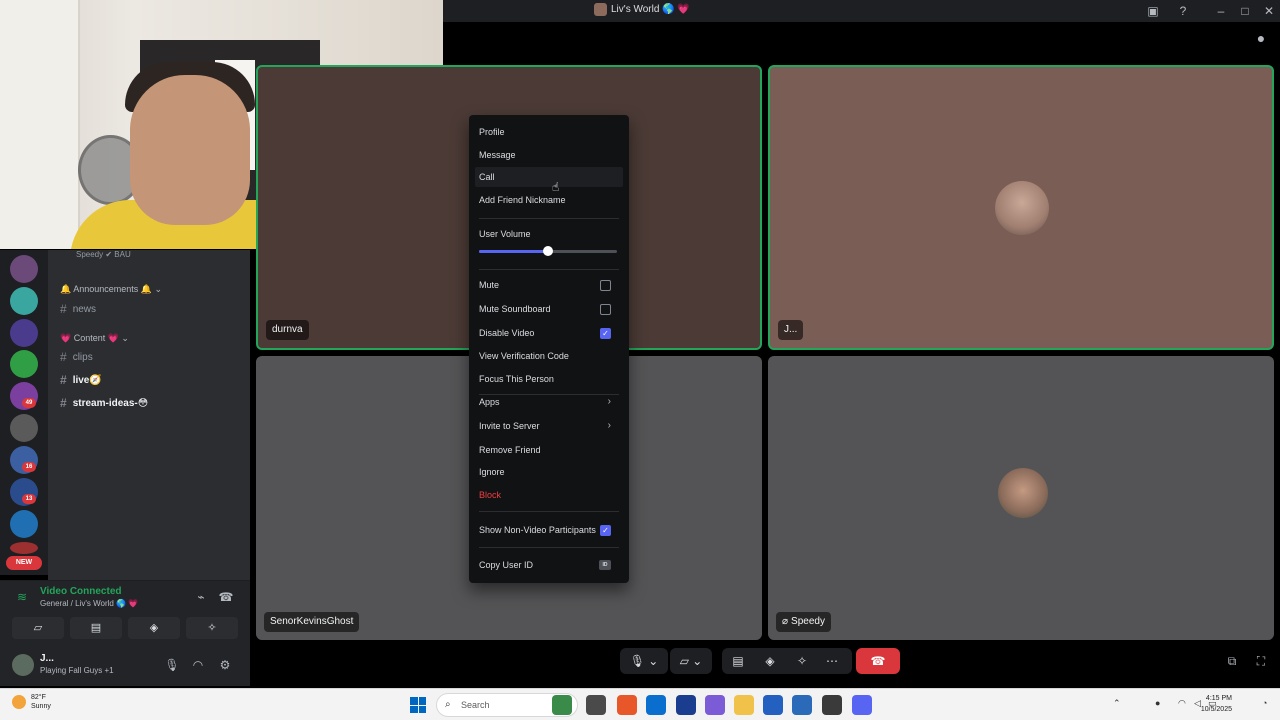 The height and width of the screenshot is (720, 1280). I want to click on new-servers-badge: NEW, so click(24, 563).